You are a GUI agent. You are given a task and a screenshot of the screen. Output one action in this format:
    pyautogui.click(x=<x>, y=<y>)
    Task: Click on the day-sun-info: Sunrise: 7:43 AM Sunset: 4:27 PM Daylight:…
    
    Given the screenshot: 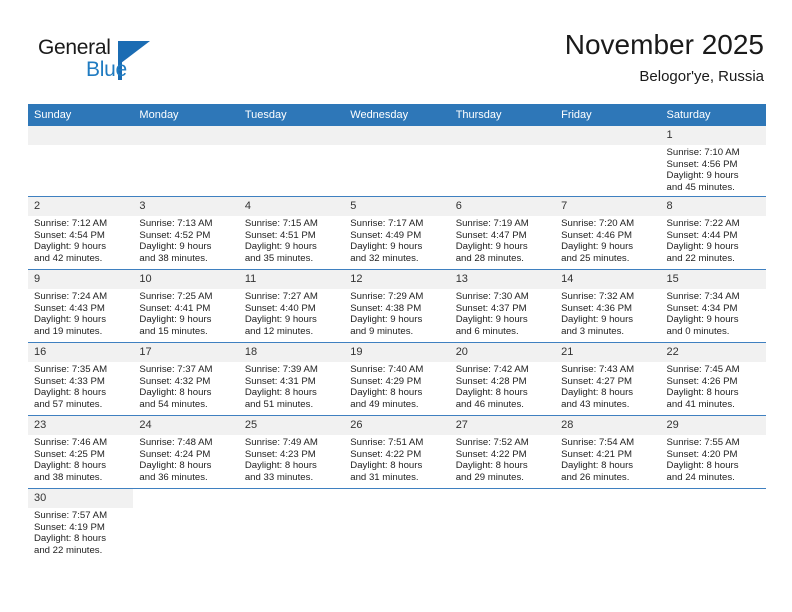 What is the action you would take?
    pyautogui.click(x=607, y=386)
    